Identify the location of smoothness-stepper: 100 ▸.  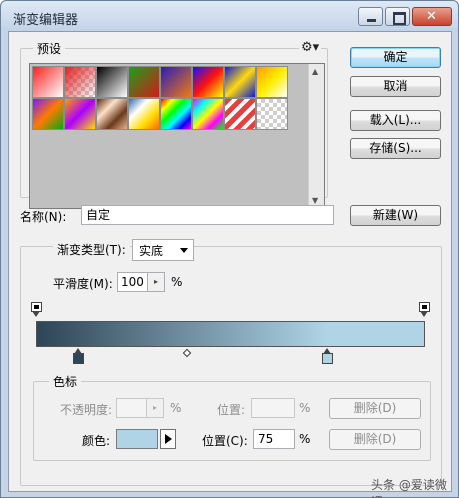
(141, 282).